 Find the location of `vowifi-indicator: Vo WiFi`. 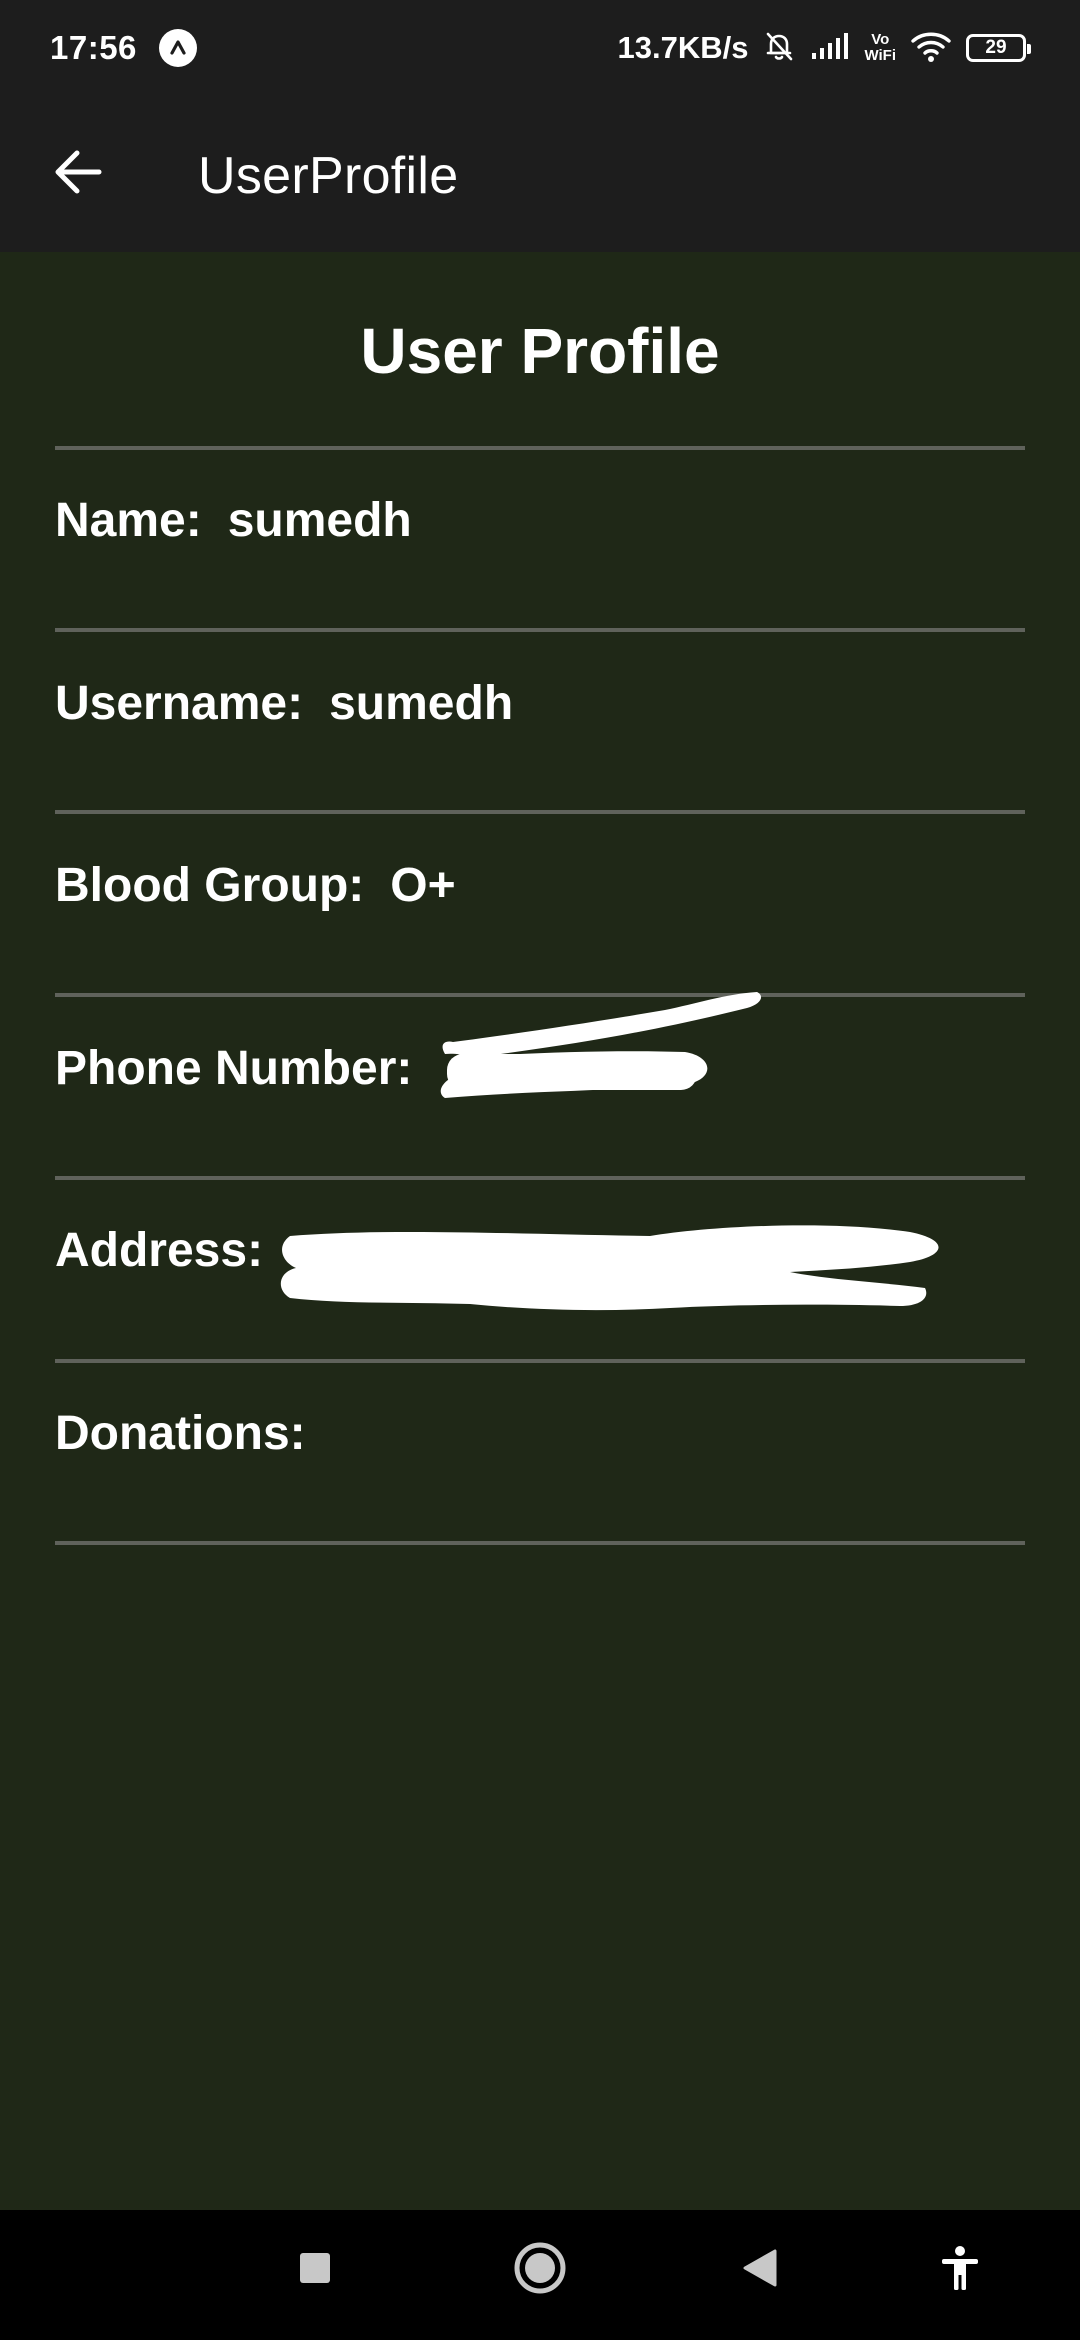

vowifi-indicator: Vo WiFi is located at coordinates (880, 48).